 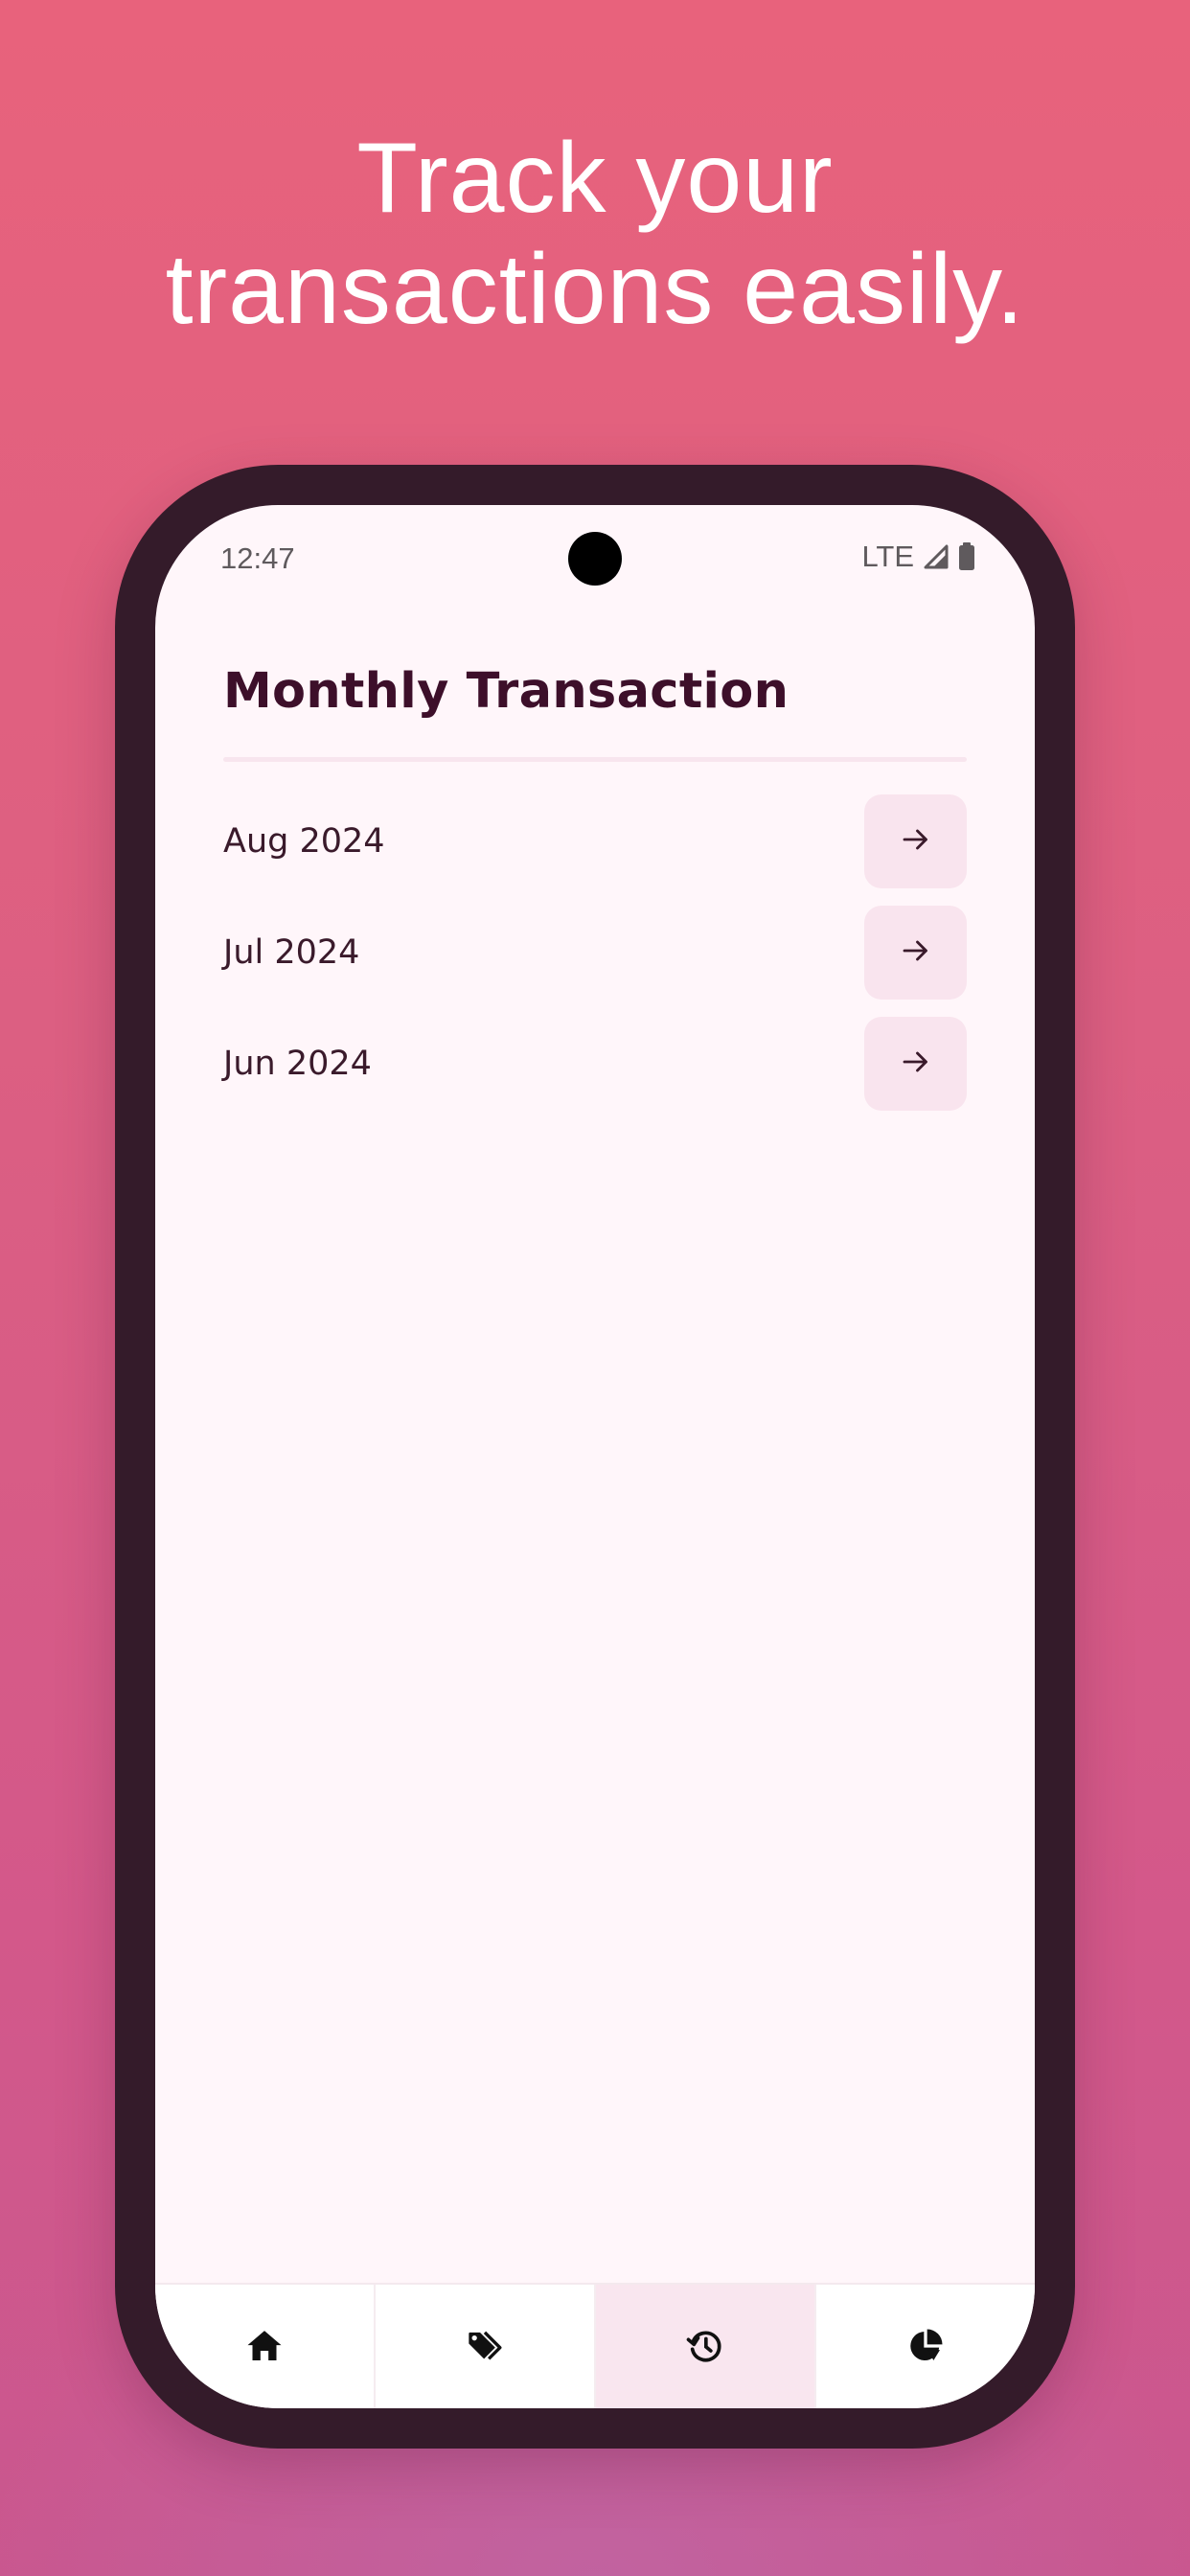 I want to click on list-item: Jun 2024, so click(x=595, y=1064).